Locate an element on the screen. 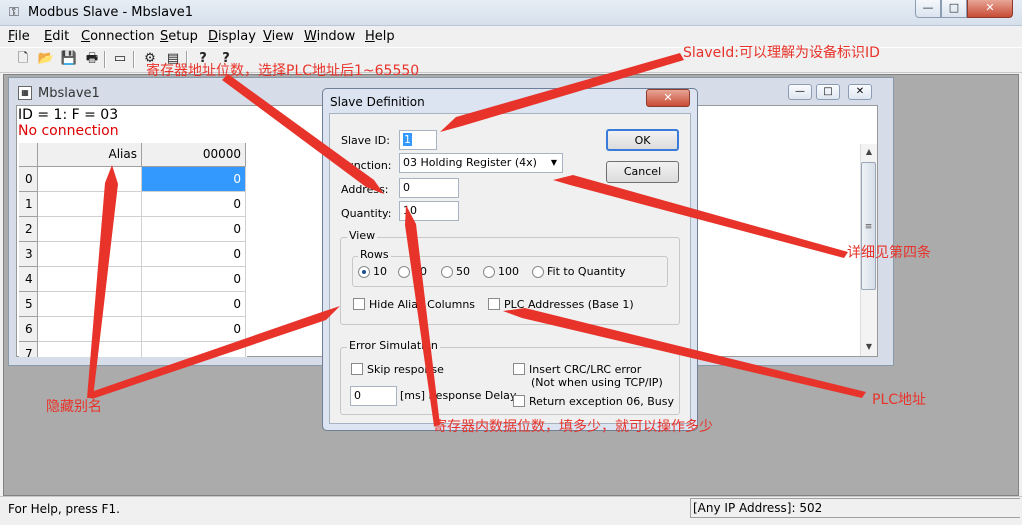  cancel-button: Cancel is located at coordinates (642, 172).